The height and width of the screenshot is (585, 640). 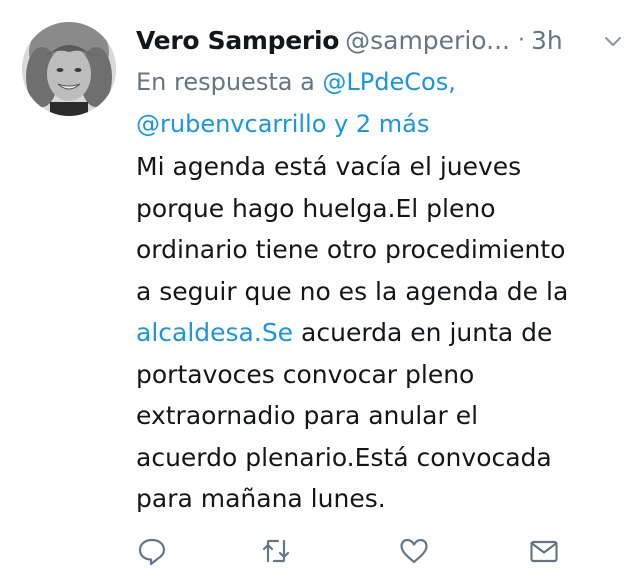 I want to click on reply-context-continued: @rubenvcarrillo y 2 más, so click(x=381, y=124).